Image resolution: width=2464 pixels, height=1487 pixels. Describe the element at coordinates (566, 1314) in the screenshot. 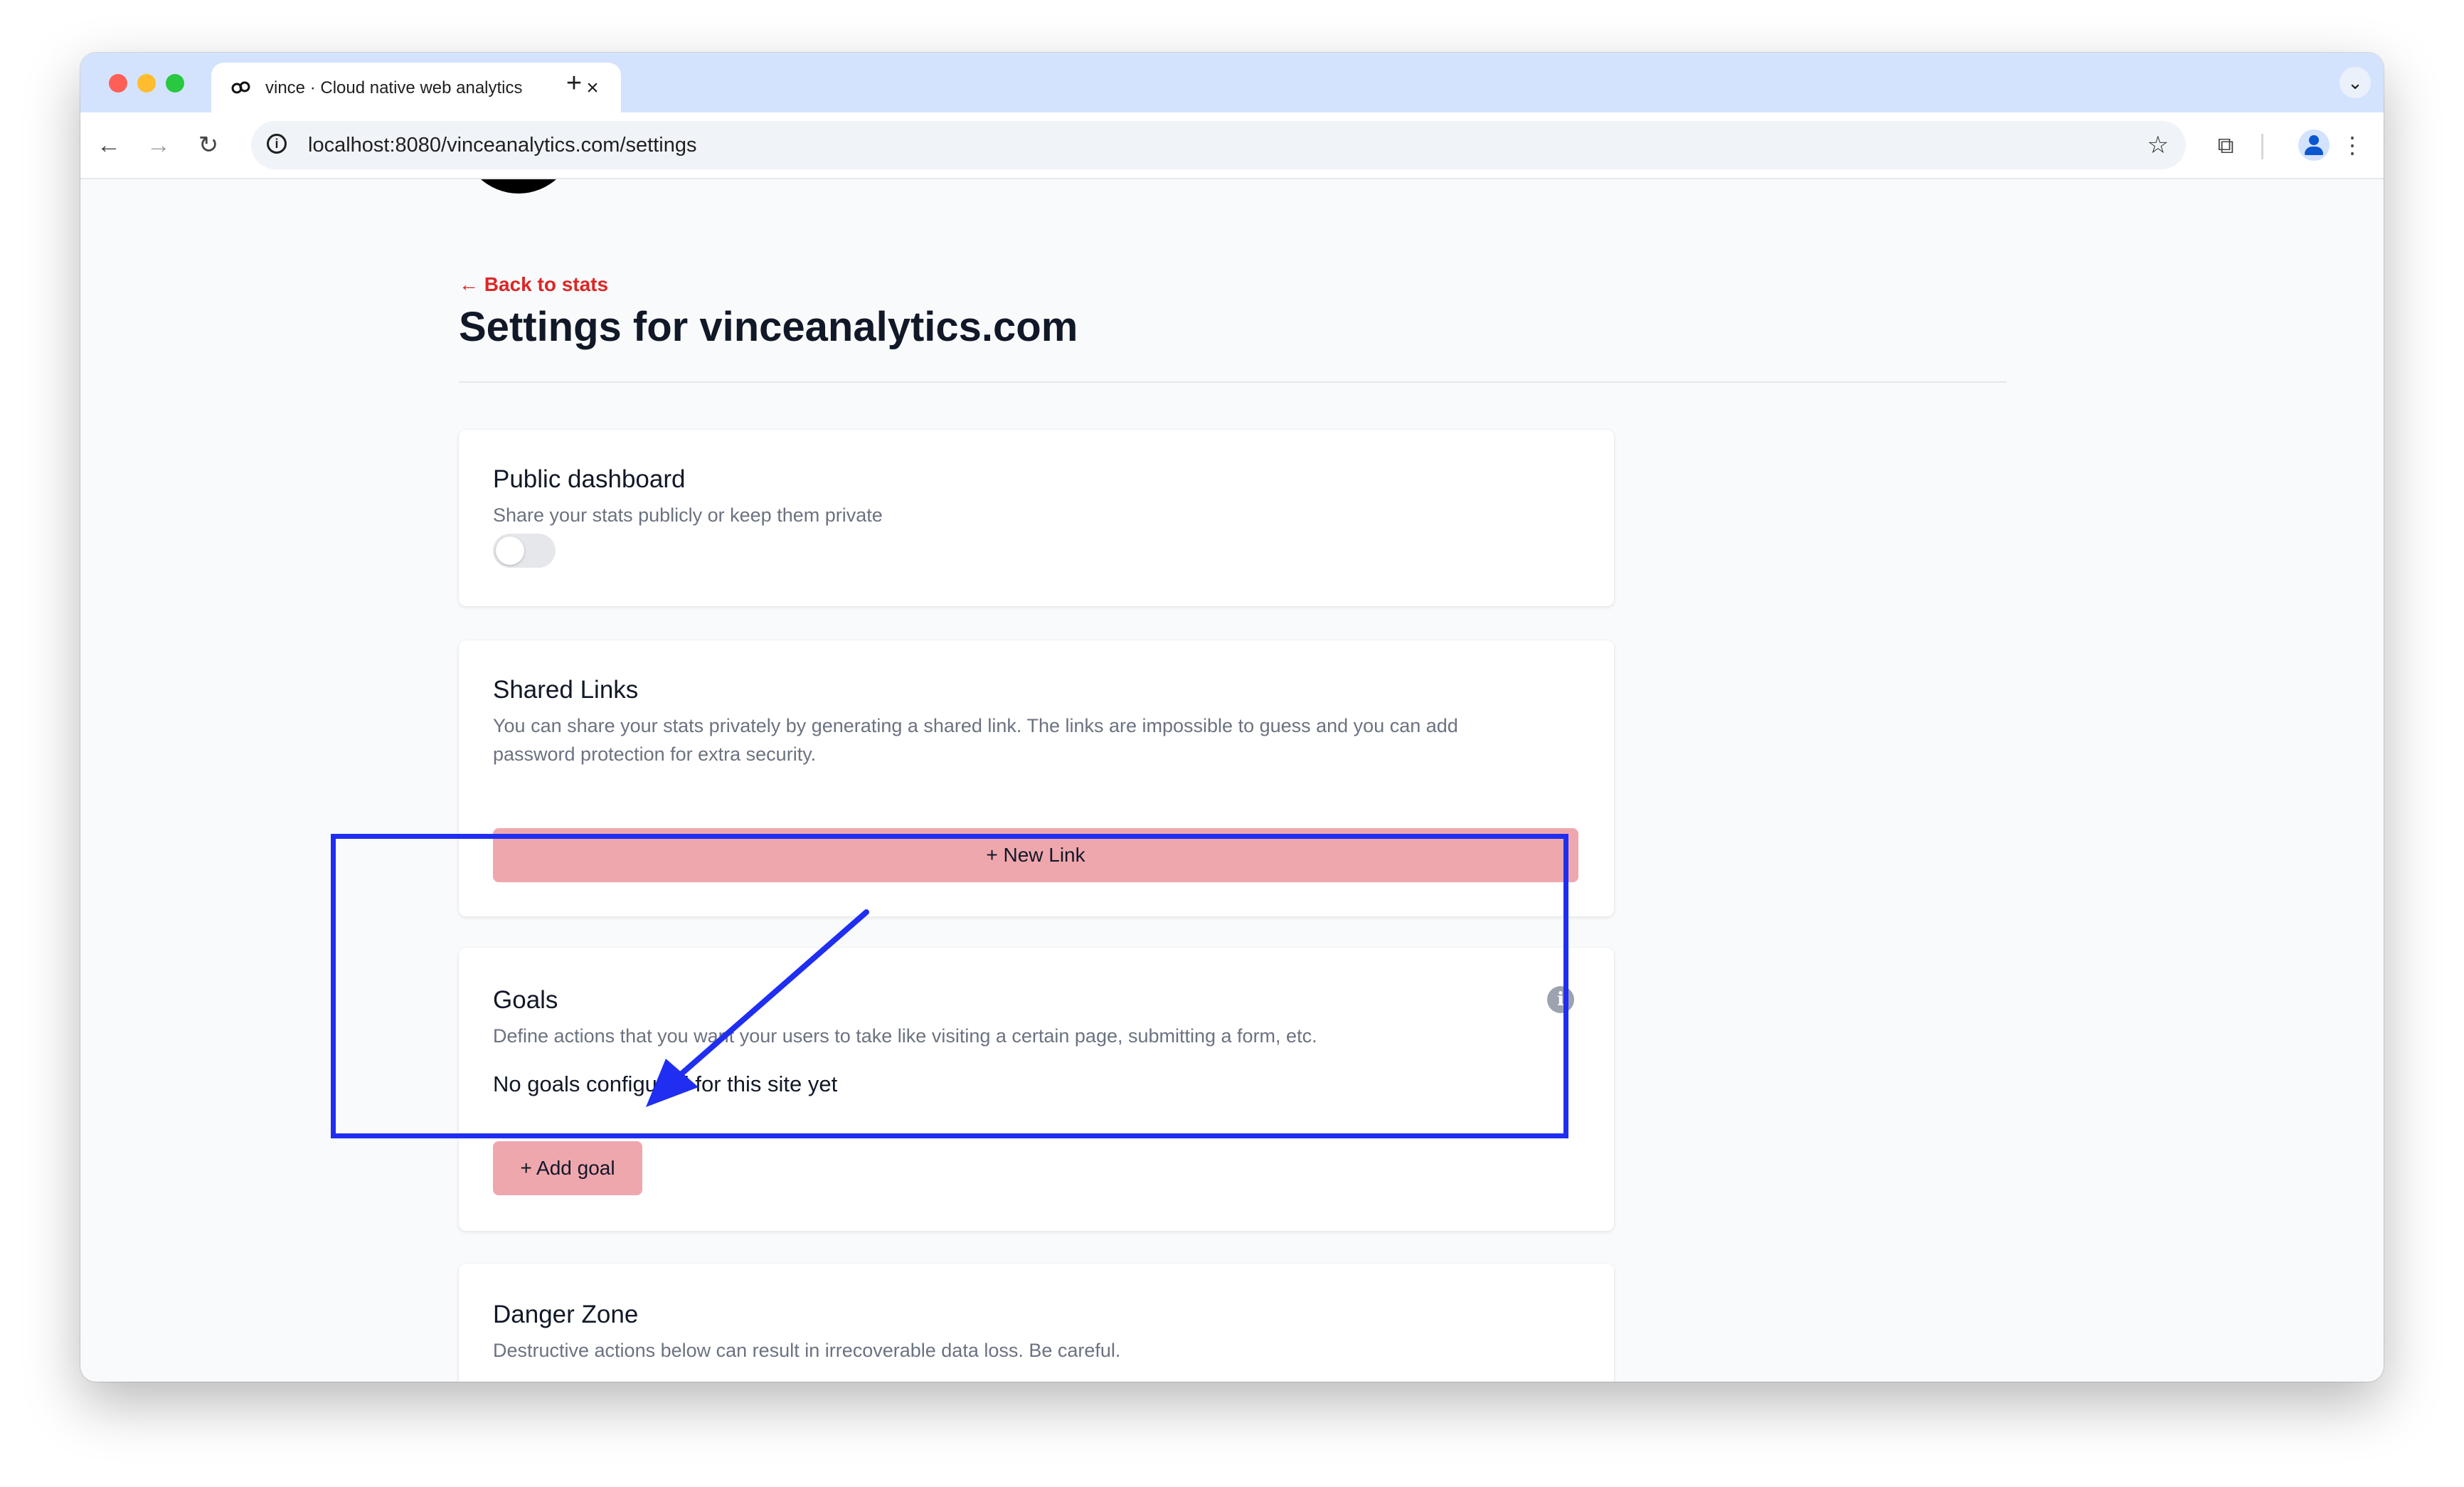

I see `danger-zone-title: Danger Zone` at that location.